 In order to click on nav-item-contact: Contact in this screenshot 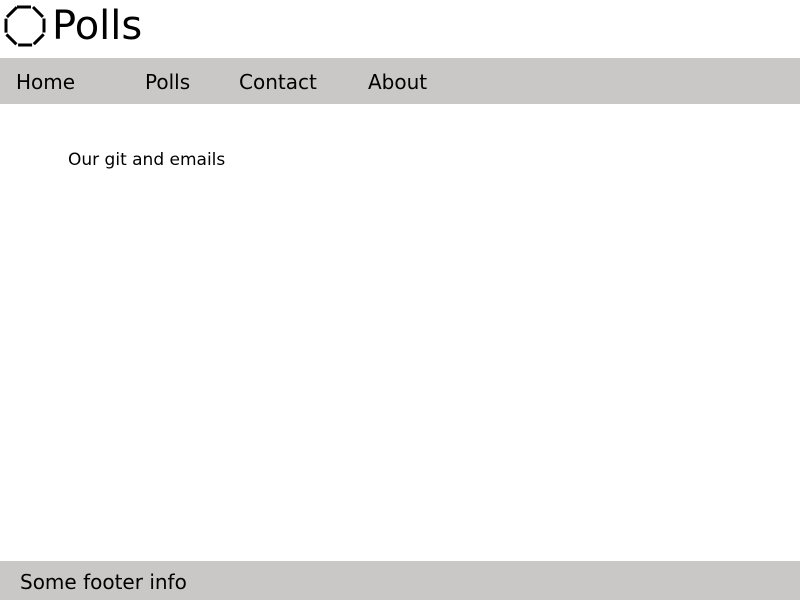, I will do `click(278, 82)`.